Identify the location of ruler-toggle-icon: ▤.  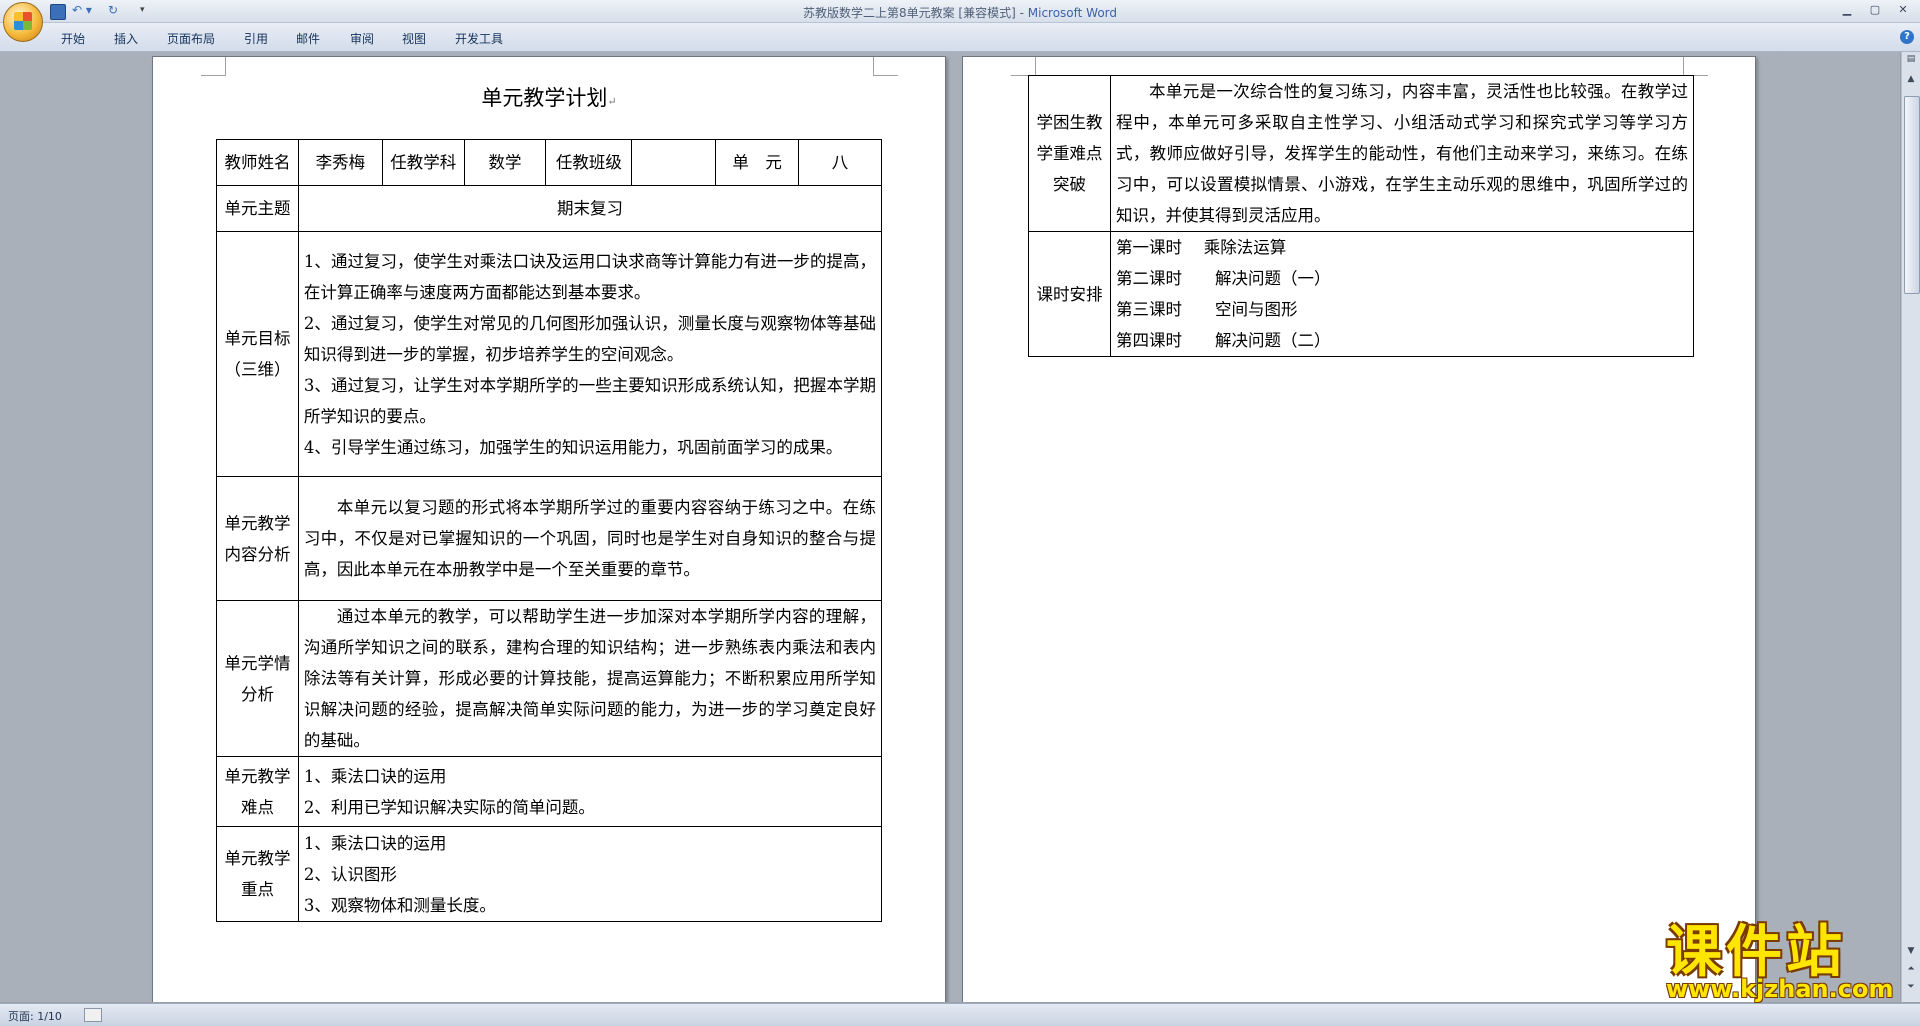
(1911, 61).